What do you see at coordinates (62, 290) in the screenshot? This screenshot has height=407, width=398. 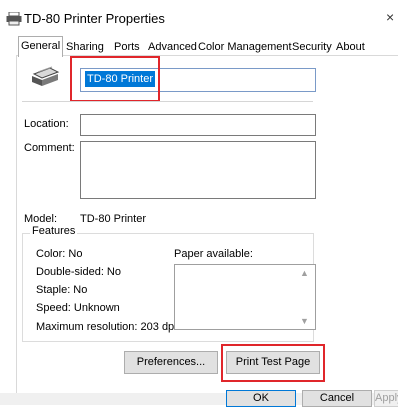 I see `feature-staple: Staple: No` at bounding box center [62, 290].